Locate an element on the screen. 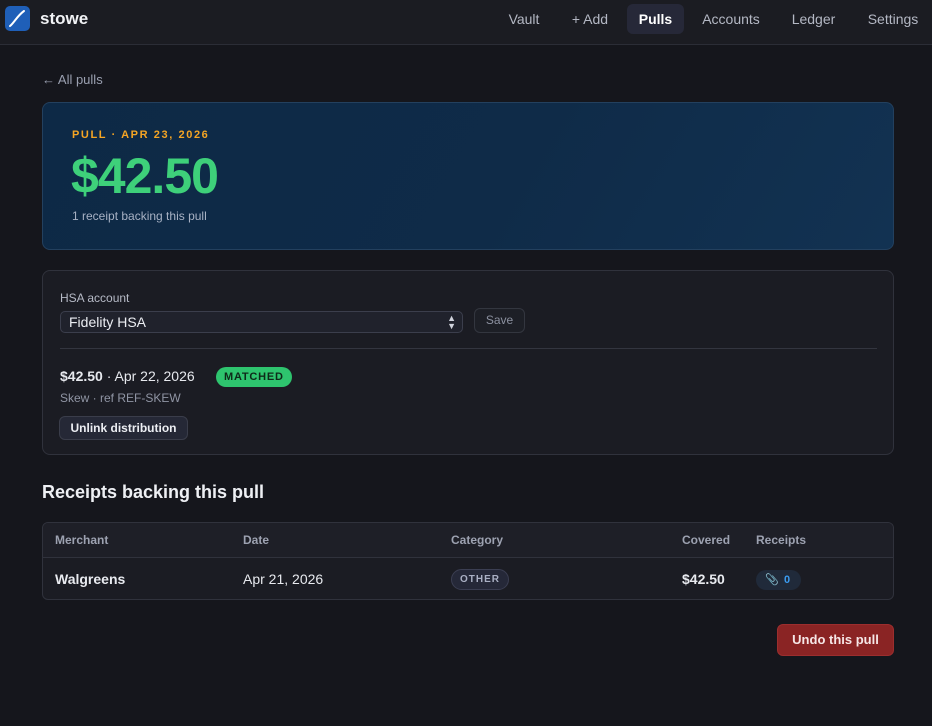 The height and width of the screenshot is (726, 932). row-merchant: Walgreens is located at coordinates (90, 579).